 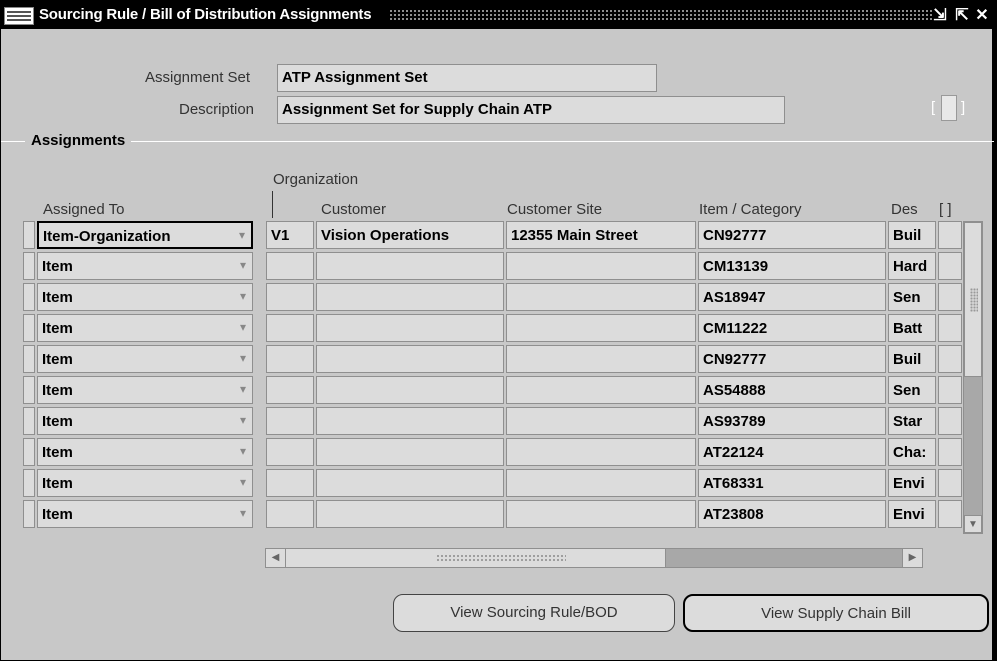 I want to click on description-cell: Cha:, so click(x=912, y=452).